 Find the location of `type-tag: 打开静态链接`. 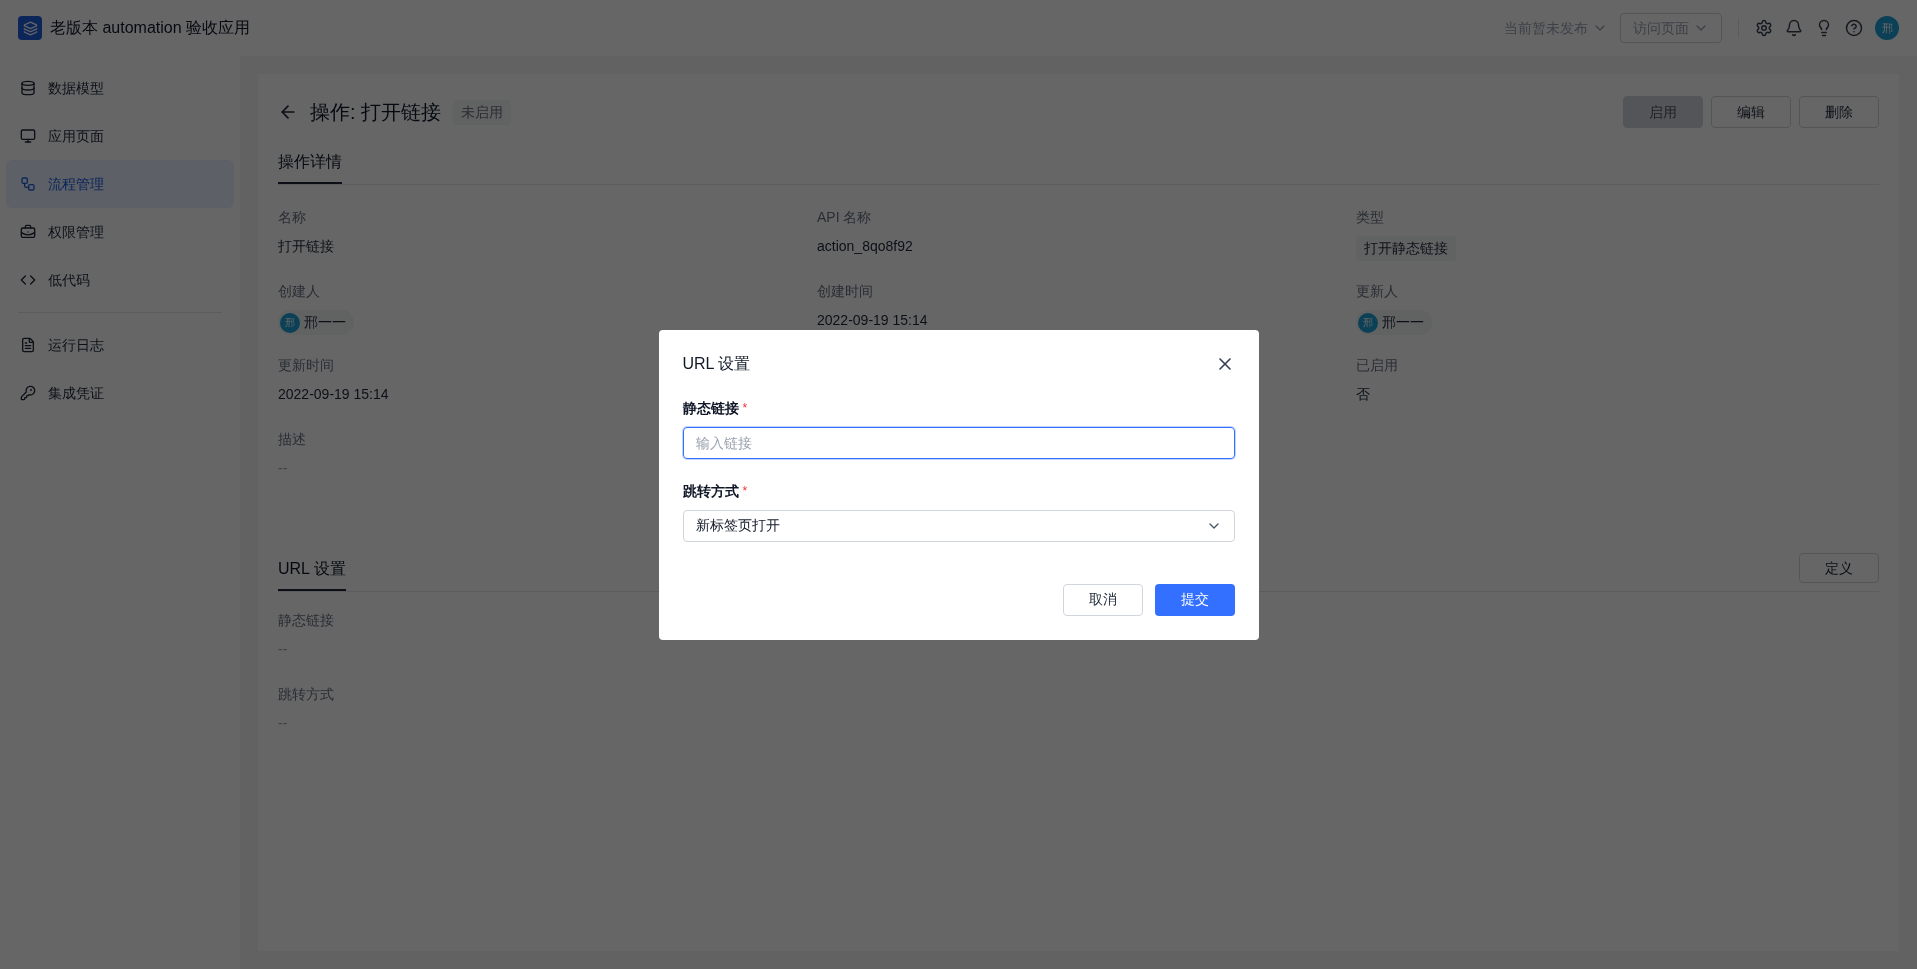

type-tag: 打开静态链接 is located at coordinates (1406, 248).